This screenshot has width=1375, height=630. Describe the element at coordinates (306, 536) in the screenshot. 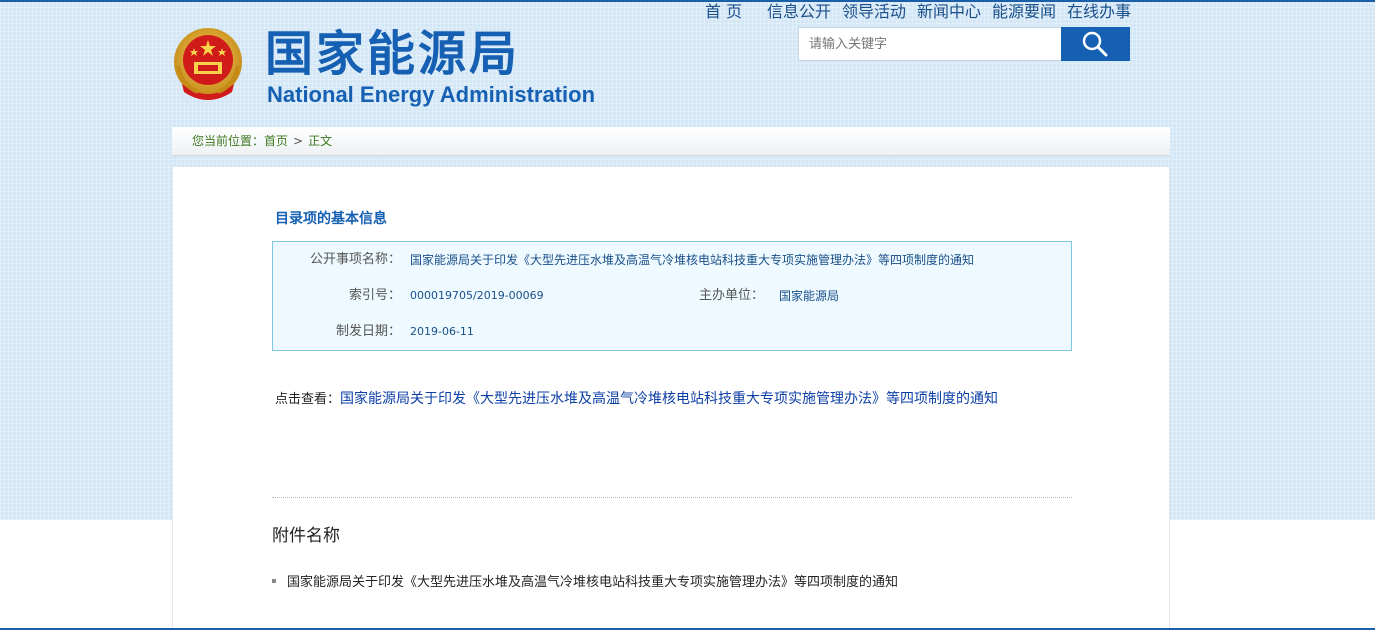

I see `attachments-title: 附件名称` at that location.